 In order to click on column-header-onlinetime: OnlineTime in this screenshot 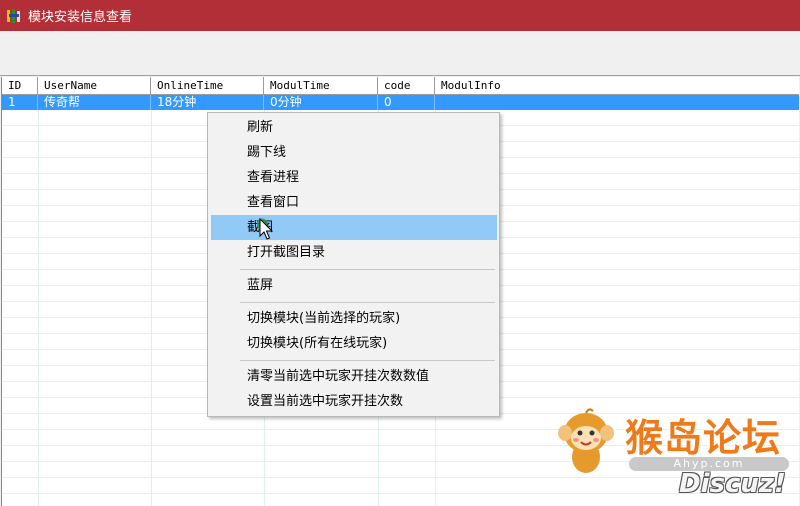, I will do `click(207, 86)`.